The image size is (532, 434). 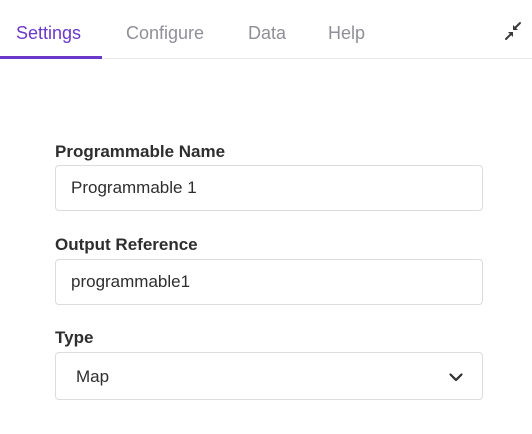 I want to click on tab-configure: Configure, so click(x=165, y=29).